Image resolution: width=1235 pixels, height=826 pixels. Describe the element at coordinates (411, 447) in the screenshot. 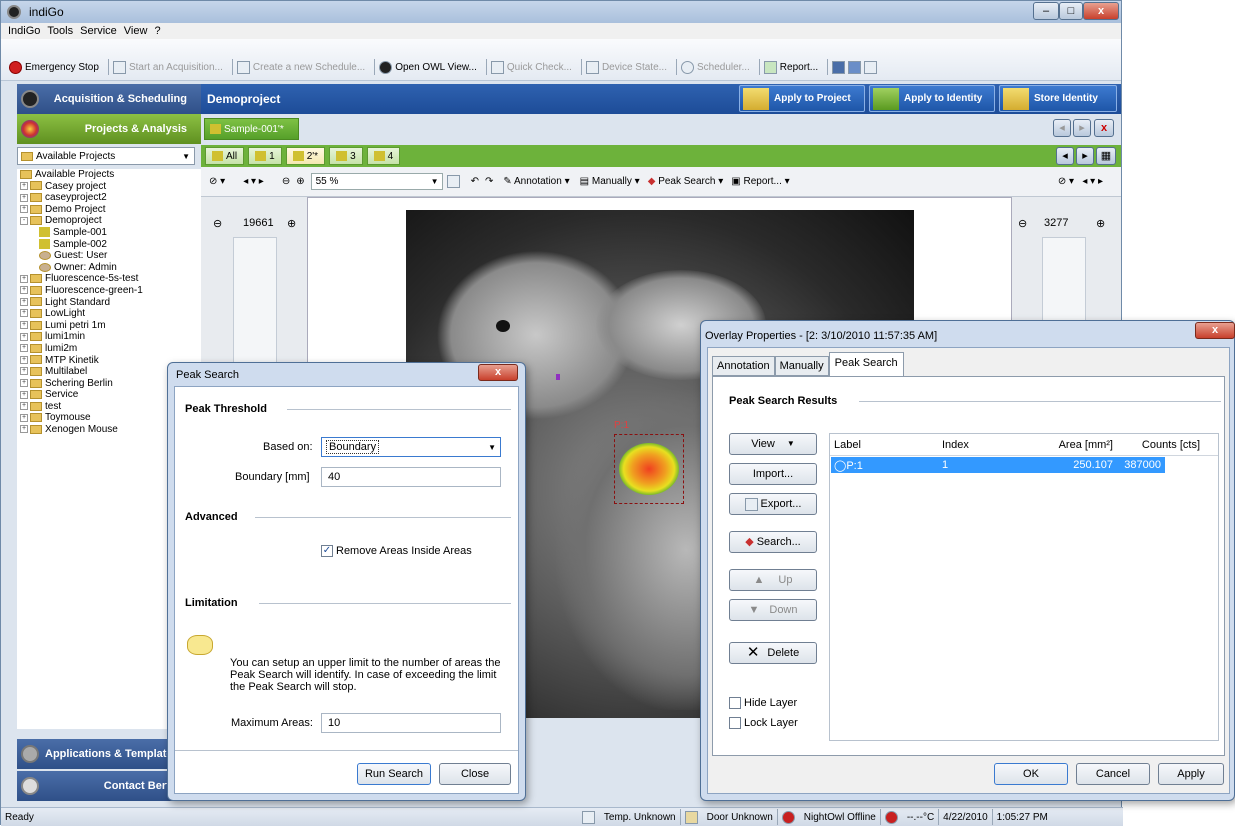

I see `based-on-select: Boundary ▼` at that location.